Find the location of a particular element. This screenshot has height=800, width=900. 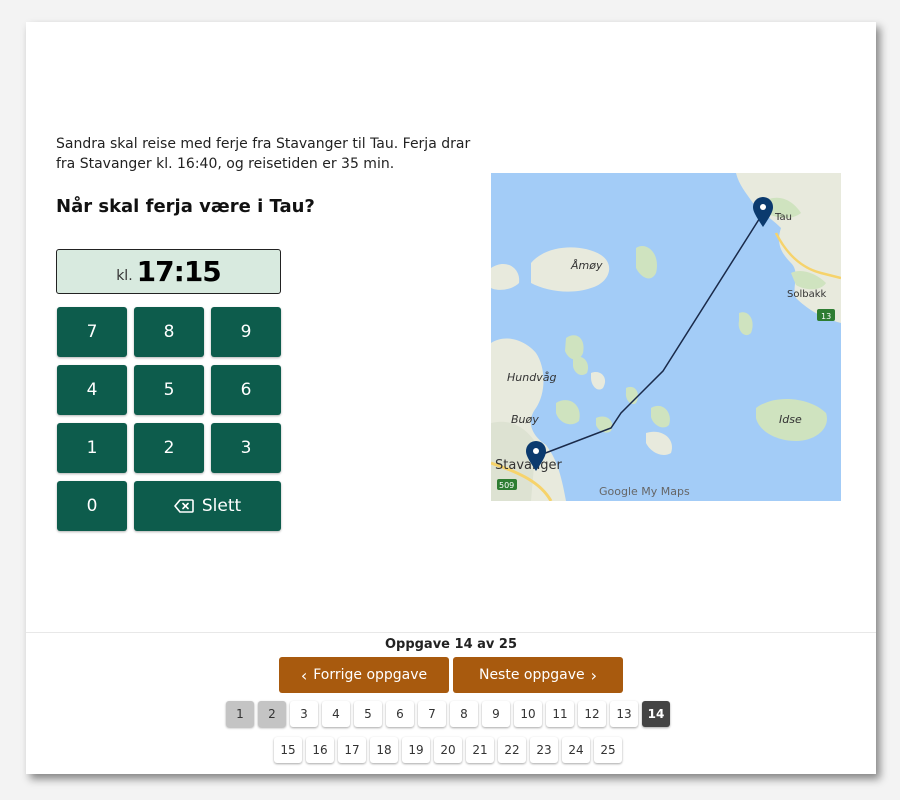

page-button-18: 18 is located at coordinates (384, 750).